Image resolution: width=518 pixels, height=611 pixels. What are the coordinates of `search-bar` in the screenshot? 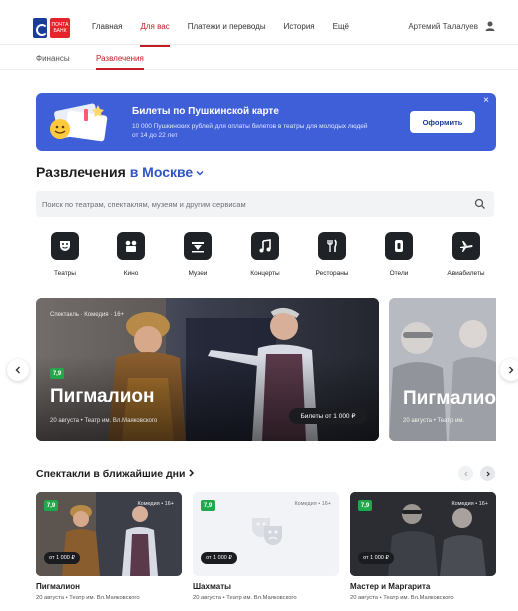 It's located at (265, 204).